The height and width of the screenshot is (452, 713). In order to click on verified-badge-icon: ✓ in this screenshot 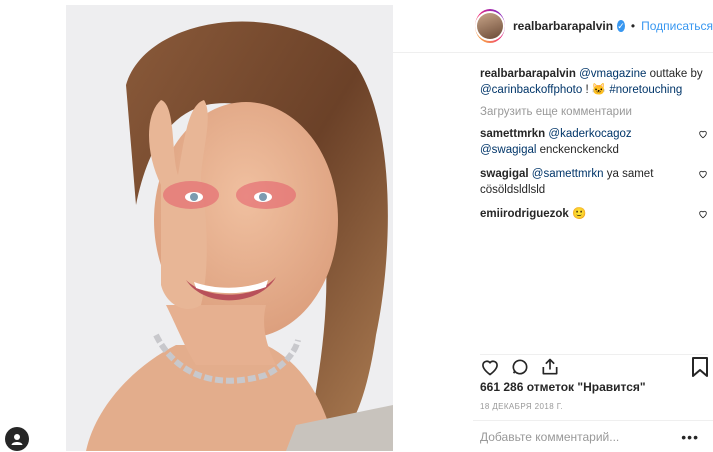, I will do `click(621, 26)`.